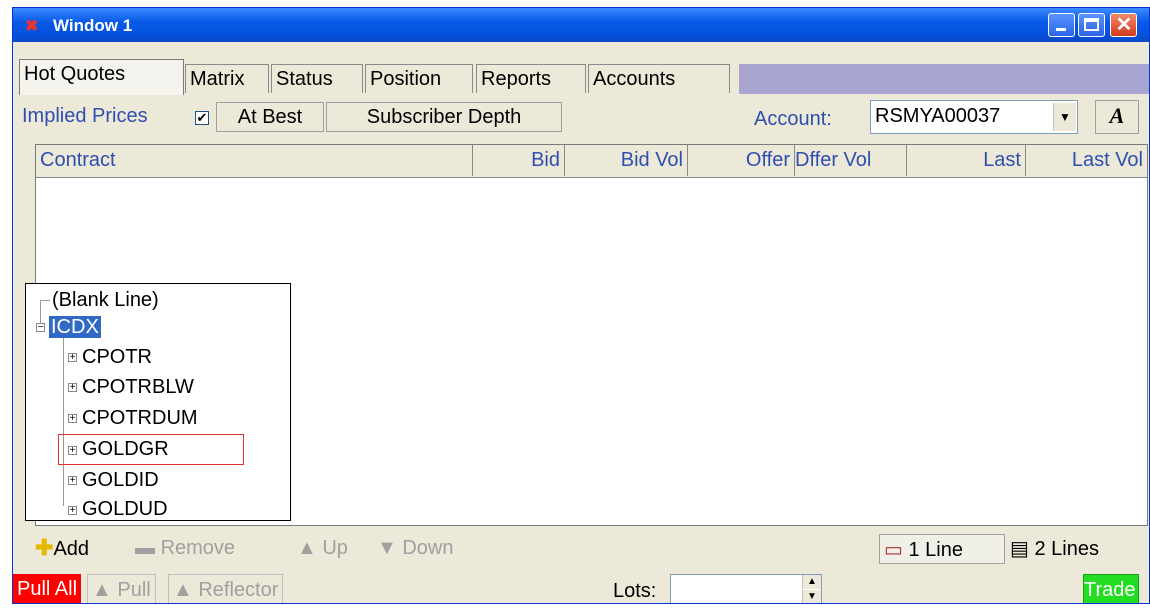 The width and height of the screenshot is (1150, 609). I want to click on close-icon: ✕, so click(1124, 25).